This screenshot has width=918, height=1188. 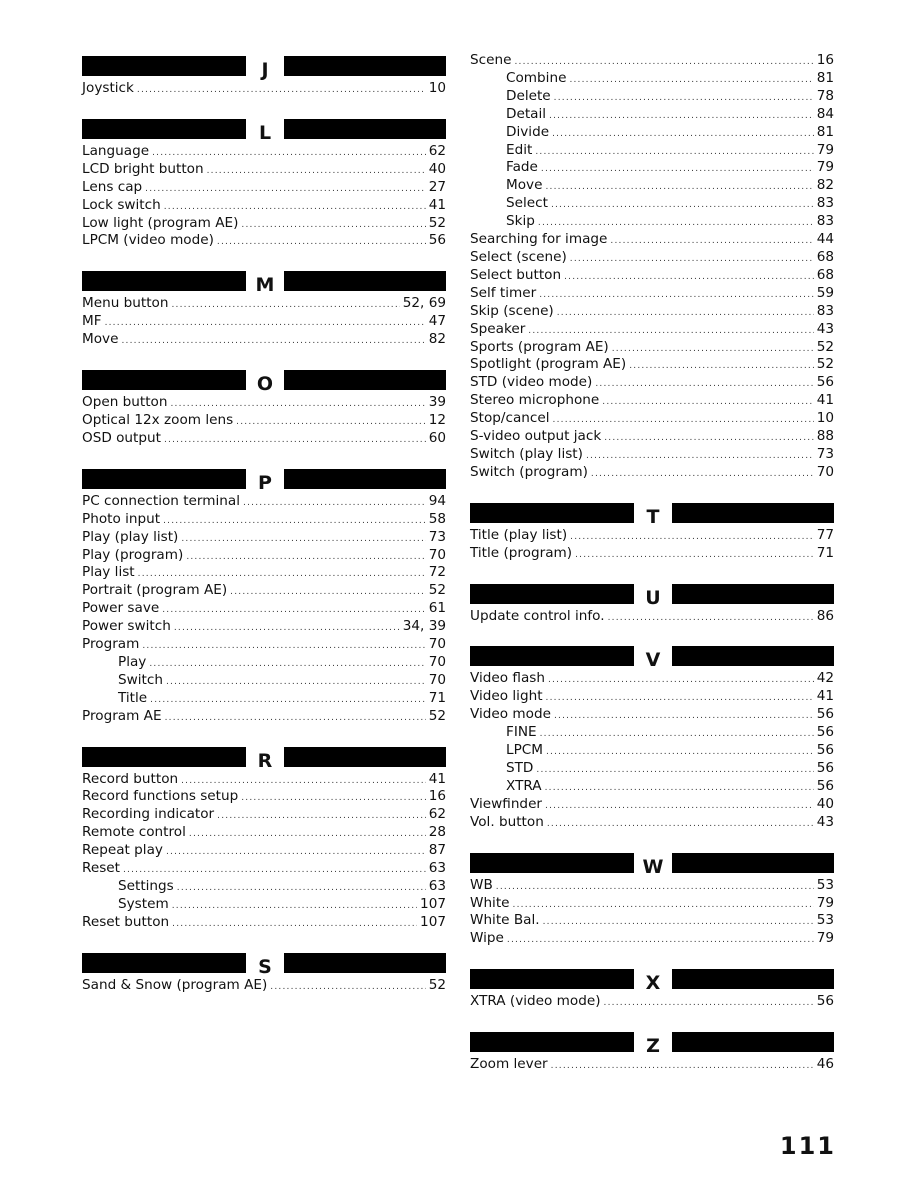 I want to click on entry-label: OSD output, so click(x=121, y=437).